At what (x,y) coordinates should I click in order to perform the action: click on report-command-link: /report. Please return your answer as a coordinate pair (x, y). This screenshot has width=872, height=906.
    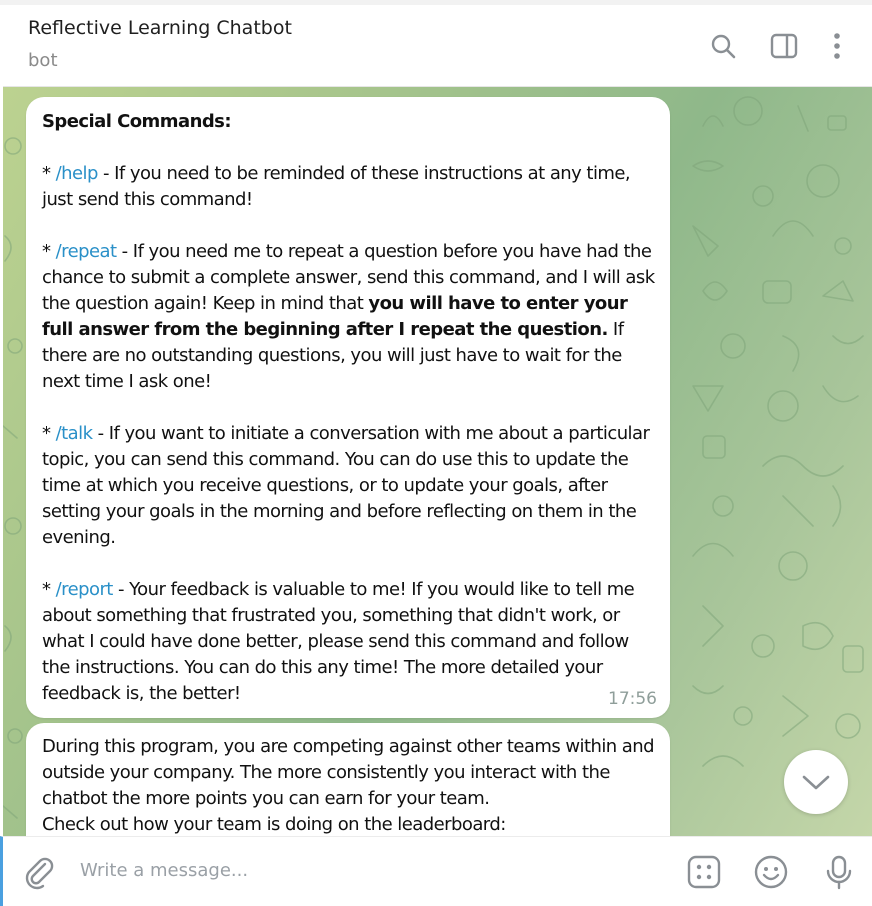
    Looking at the image, I should click on (85, 589).